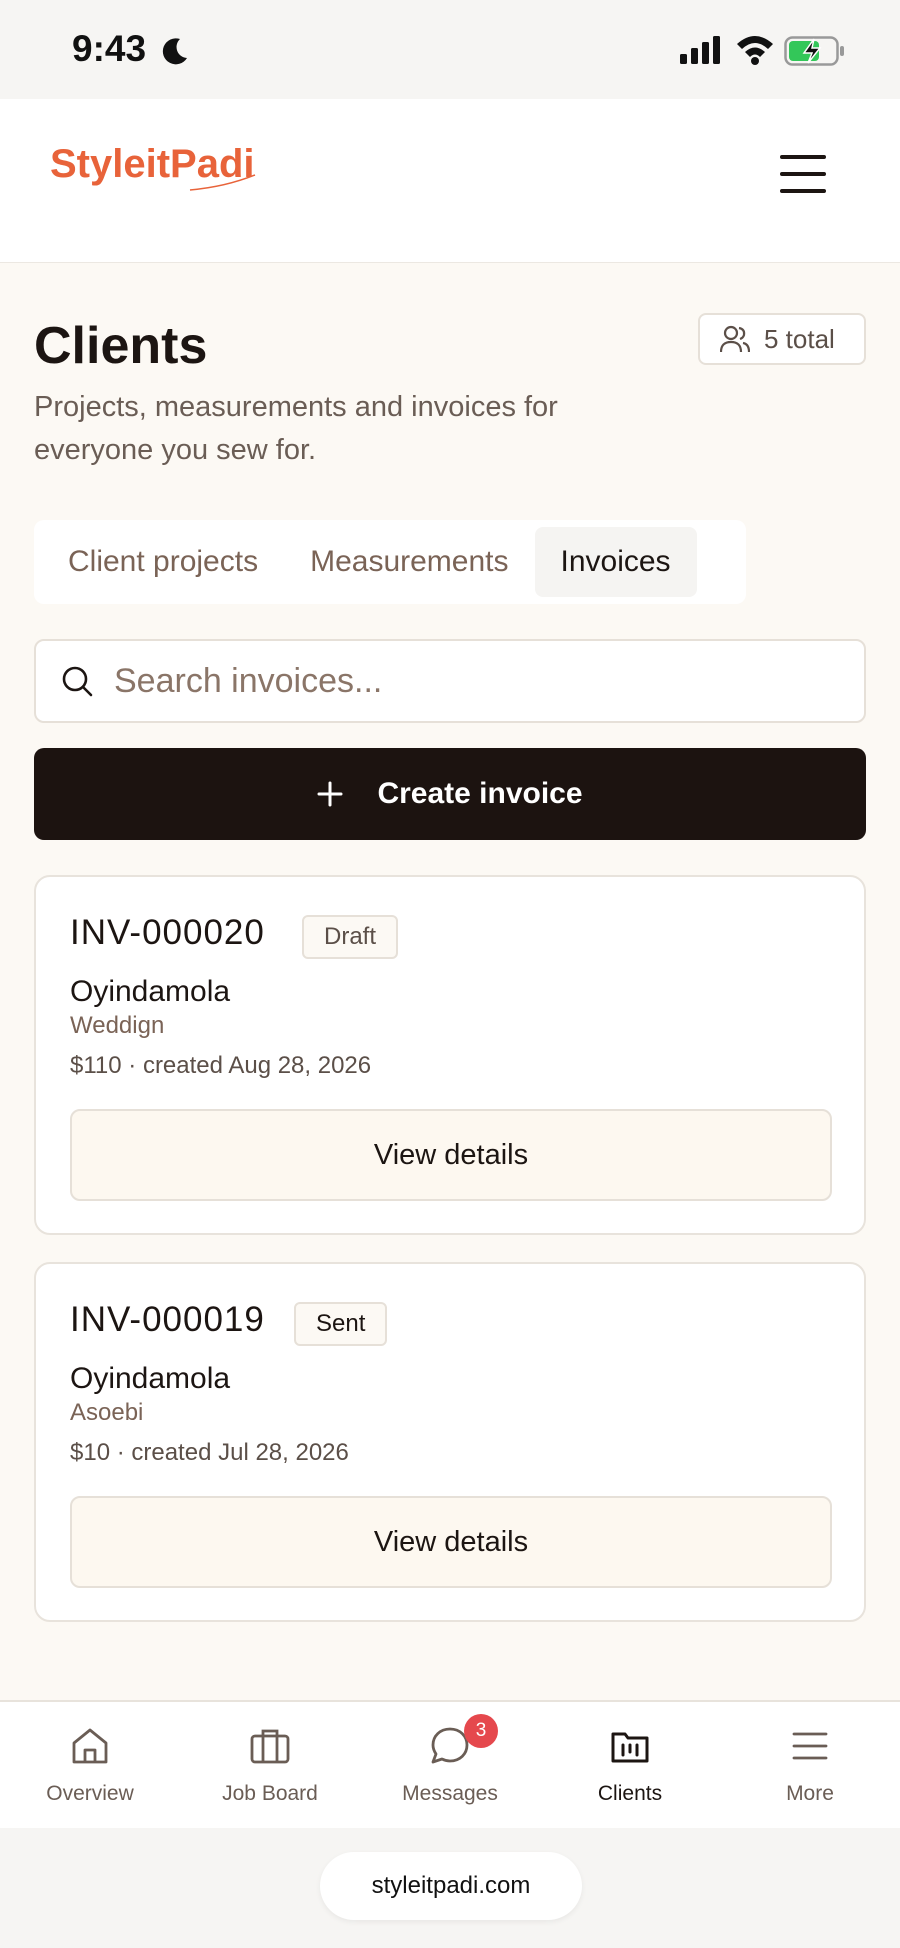 Image resolution: width=900 pixels, height=1948 pixels. Describe the element at coordinates (810, 1766) in the screenshot. I see `nav-more: More` at that location.